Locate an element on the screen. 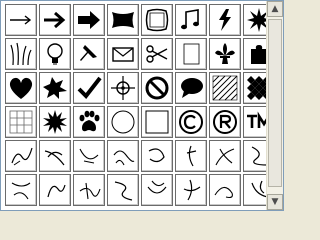 The image size is (320, 240). paw-print-icon is located at coordinates (89, 121).